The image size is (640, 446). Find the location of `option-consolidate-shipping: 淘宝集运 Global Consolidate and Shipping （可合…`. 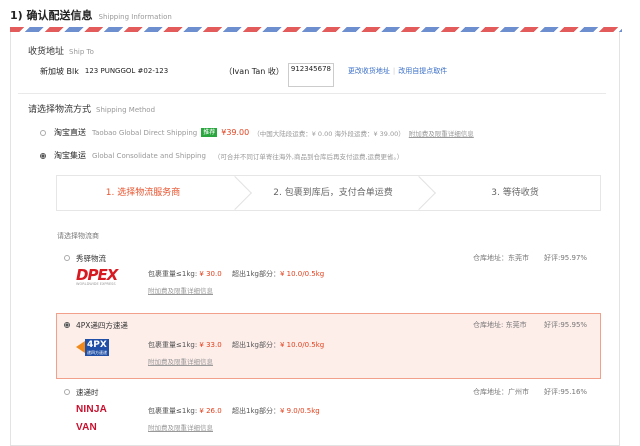

option-consolidate-shipping: 淘宝集运 Global Consolidate and Shipping （可合… is located at coordinates (221, 155).